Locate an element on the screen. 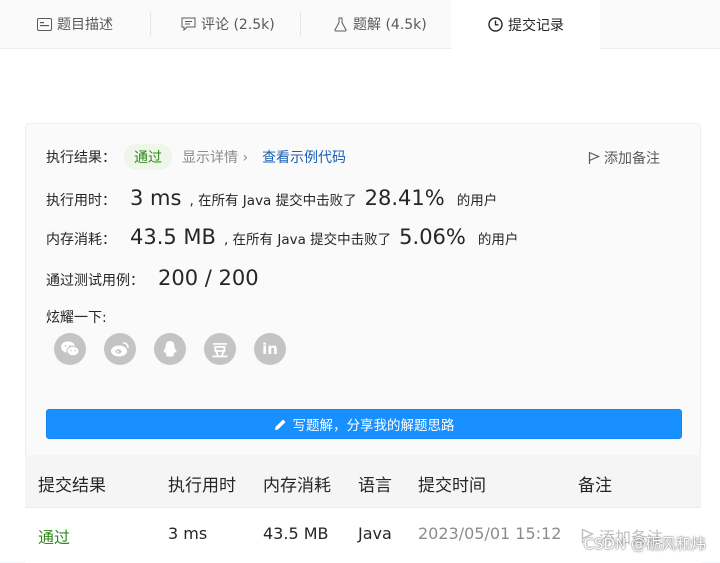 The height and width of the screenshot is (563, 720). result-label: 执行结果： is located at coordinates (81, 158).